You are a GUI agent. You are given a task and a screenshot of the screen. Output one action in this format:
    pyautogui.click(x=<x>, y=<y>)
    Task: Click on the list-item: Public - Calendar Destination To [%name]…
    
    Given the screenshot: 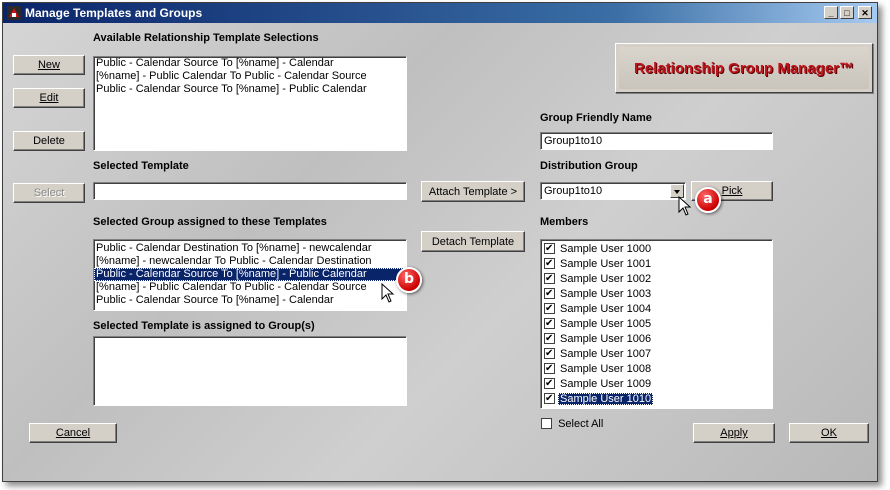 What is the action you would take?
    pyautogui.click(x=250, y=248)
    